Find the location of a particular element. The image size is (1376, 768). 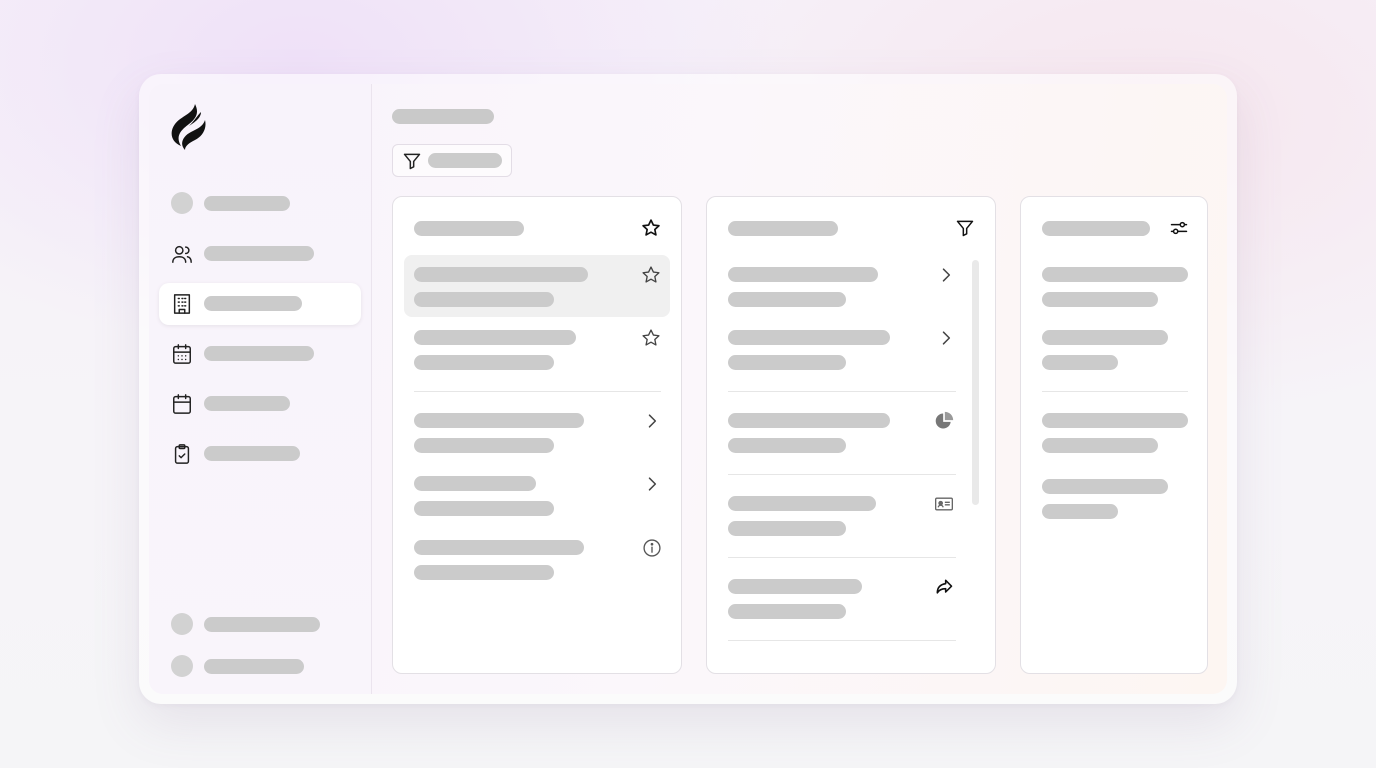

flame-logo-icon is located at coordinates (187, 127).